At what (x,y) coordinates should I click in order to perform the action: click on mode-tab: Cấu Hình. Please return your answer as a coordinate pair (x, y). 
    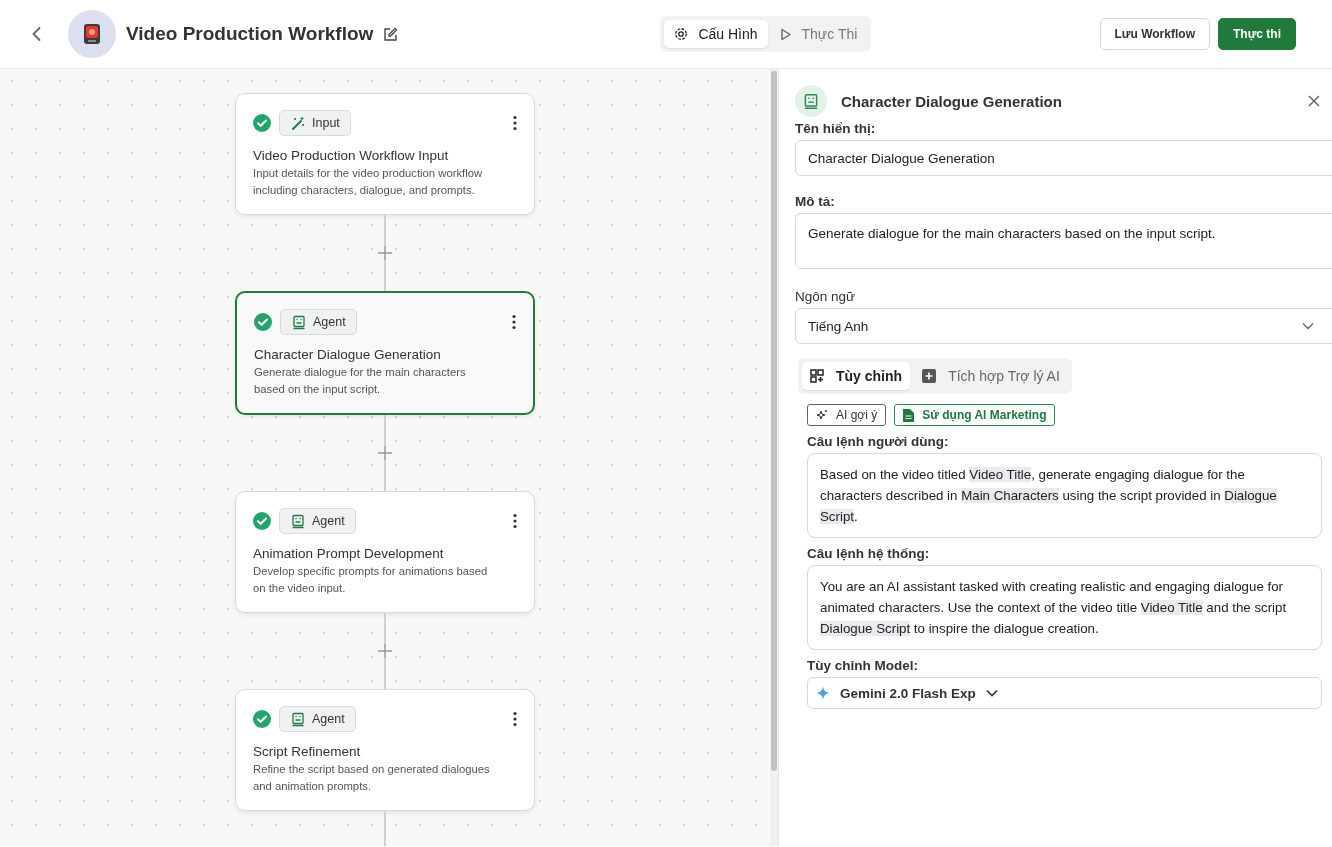
    Looking at the image, I should click on (716, 34).